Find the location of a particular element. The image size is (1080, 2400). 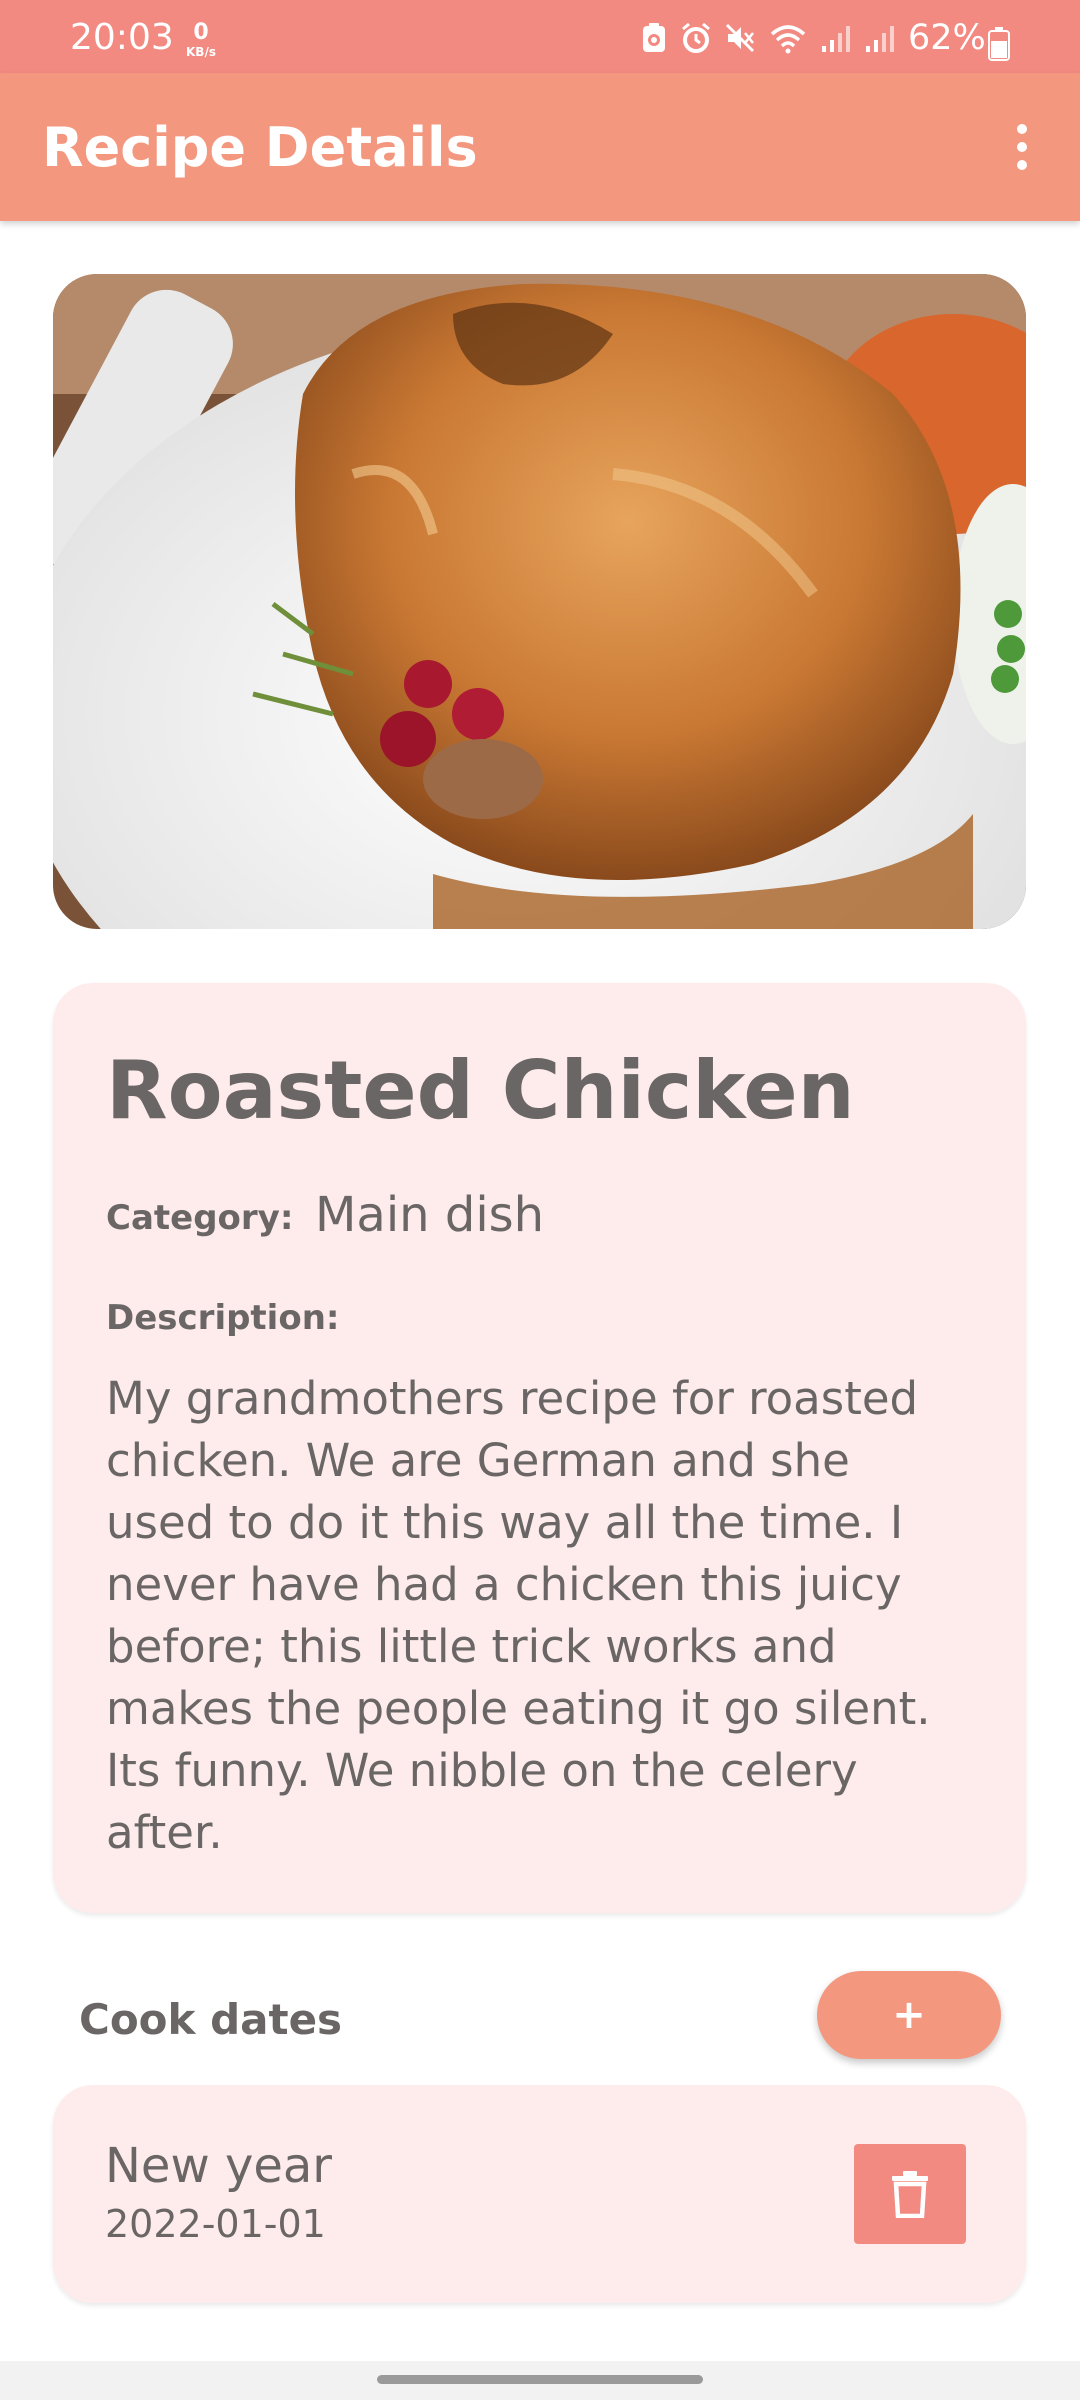

wifi-icon is located at coordinates (788, 39).